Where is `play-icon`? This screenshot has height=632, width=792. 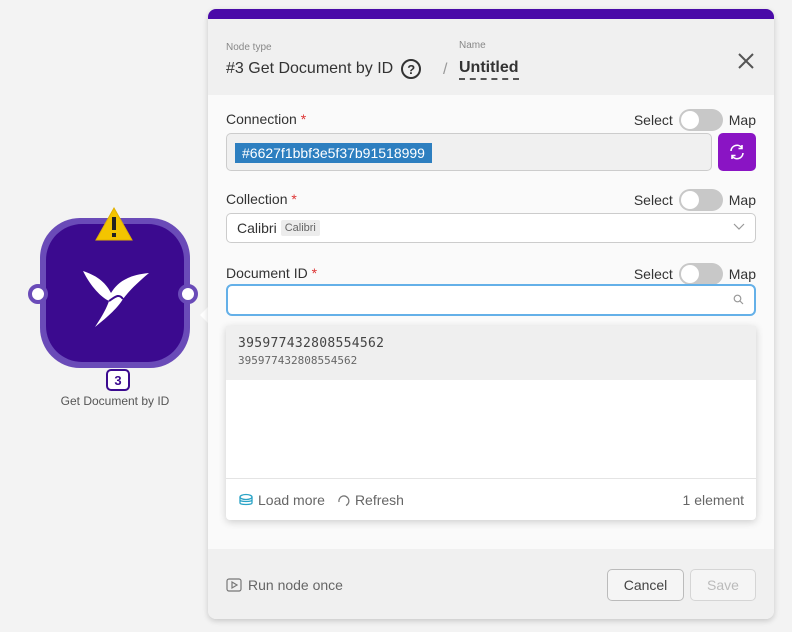
play-icon is located at coordinates (234, 585).